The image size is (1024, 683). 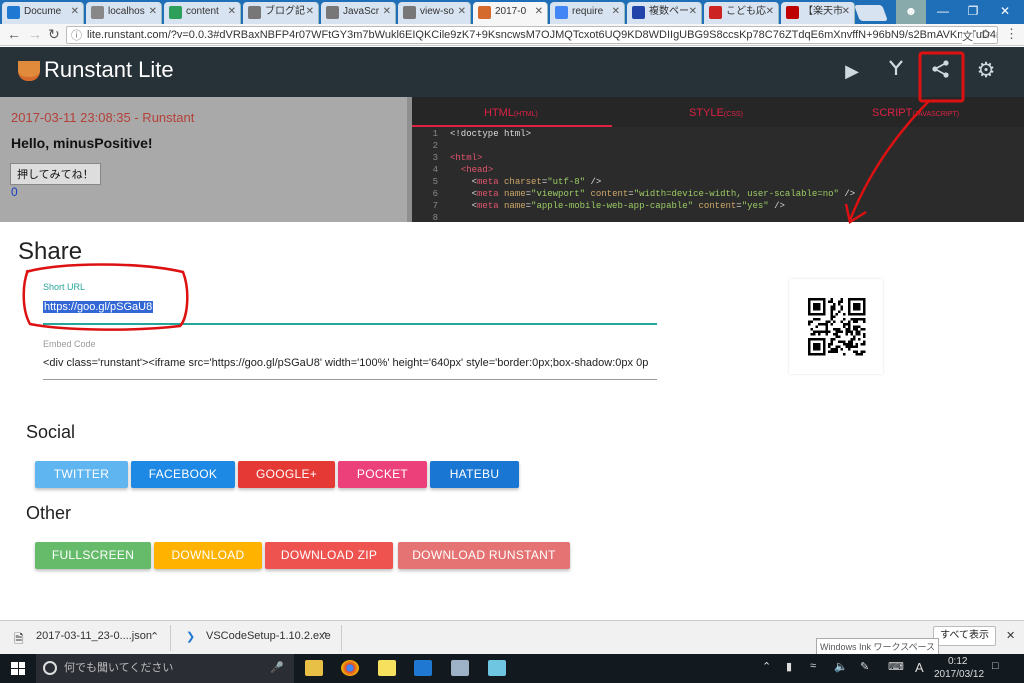 What do you see at coordinates (350, 668) in the screenshot?
I see `chrome-icon` at bounding box center [350, 668].